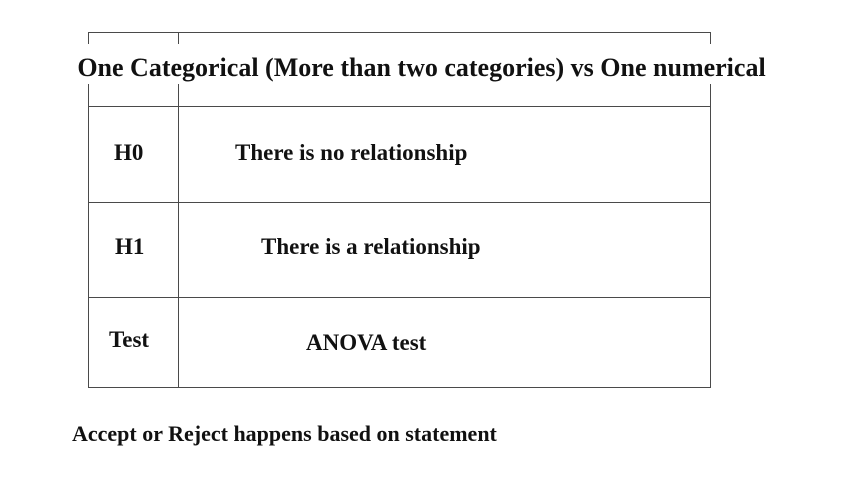 This screenshot has width=843, height=478. Describe the element at coordinates (129, 152) in the screenshot. I see `row-label-h0: H0` at that location.